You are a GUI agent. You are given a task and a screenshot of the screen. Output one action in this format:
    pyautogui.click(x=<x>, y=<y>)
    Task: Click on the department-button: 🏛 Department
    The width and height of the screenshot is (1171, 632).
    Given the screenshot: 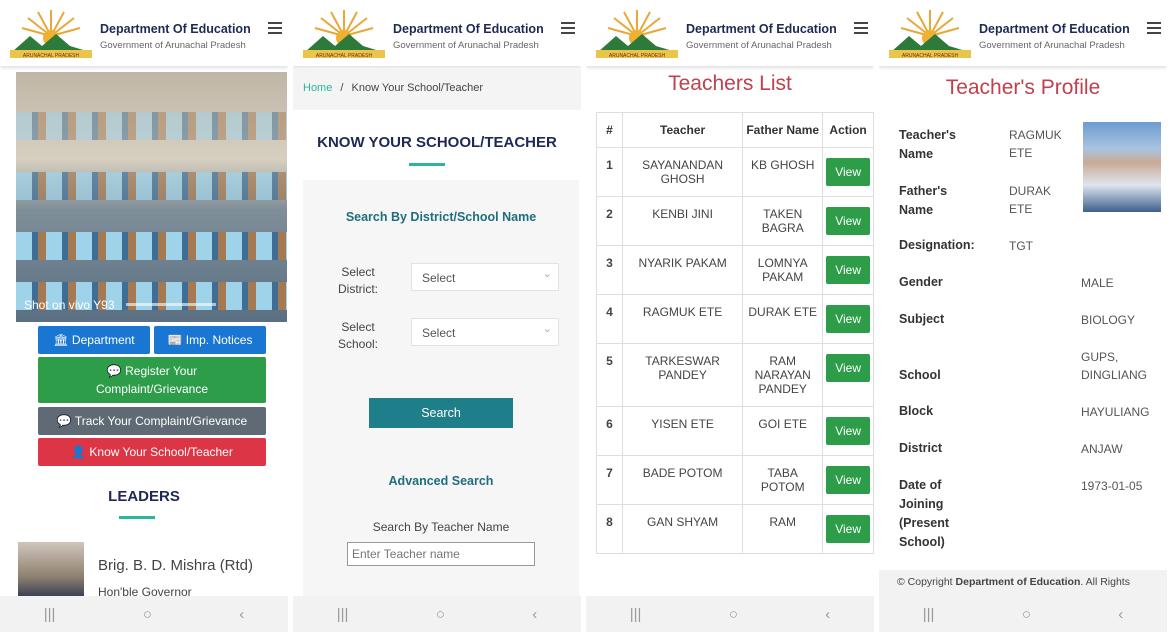 What is the action you would take?
    pyautogui.click(x=94, y=340)
    